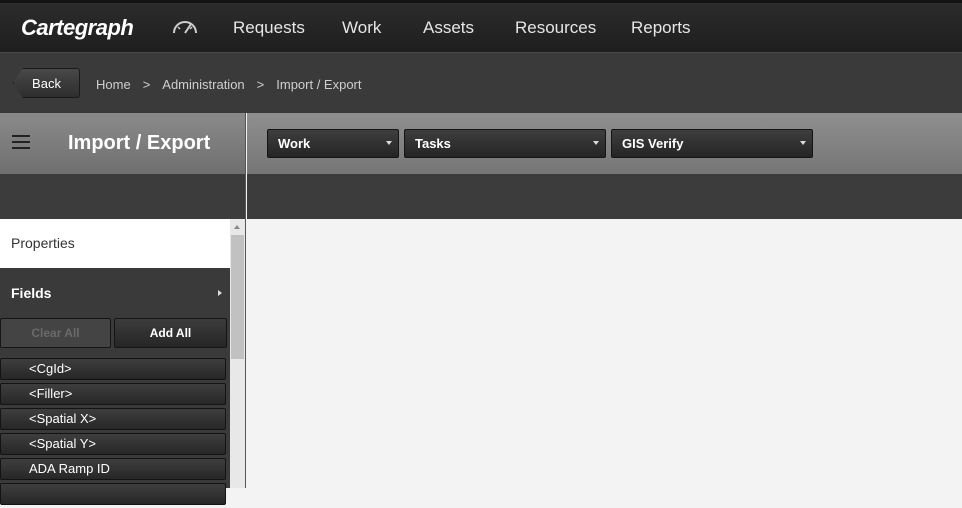 This screenshot has height=508, width=962. What do you see at coordinates (448, 28) in the screenshot?
I see `nav-assets: Assets` at bounding box center [448, 28].